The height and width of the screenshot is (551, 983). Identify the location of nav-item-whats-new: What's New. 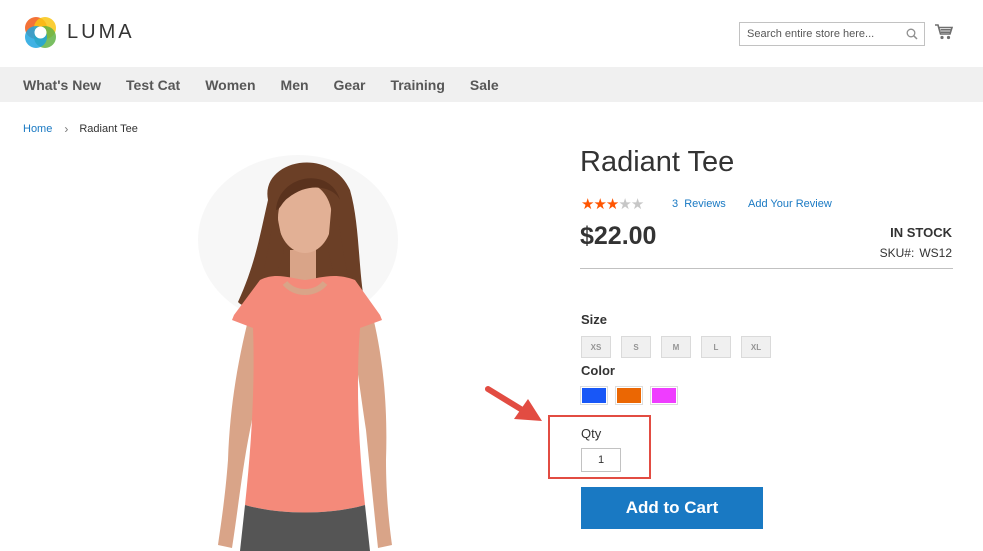
(62, 85).